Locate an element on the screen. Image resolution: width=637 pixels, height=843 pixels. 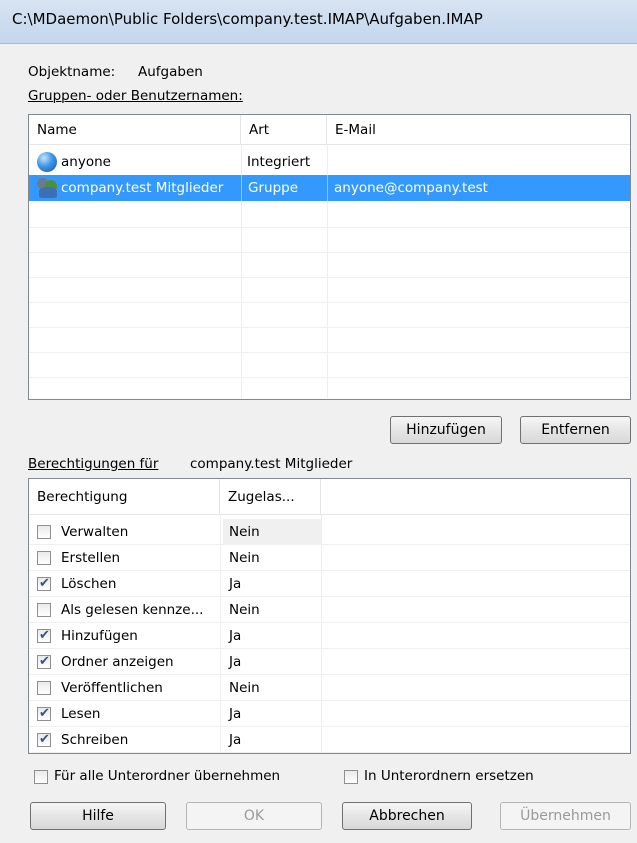
user-row-anyone: anyone Integriert is located at coordinates (329, 162).